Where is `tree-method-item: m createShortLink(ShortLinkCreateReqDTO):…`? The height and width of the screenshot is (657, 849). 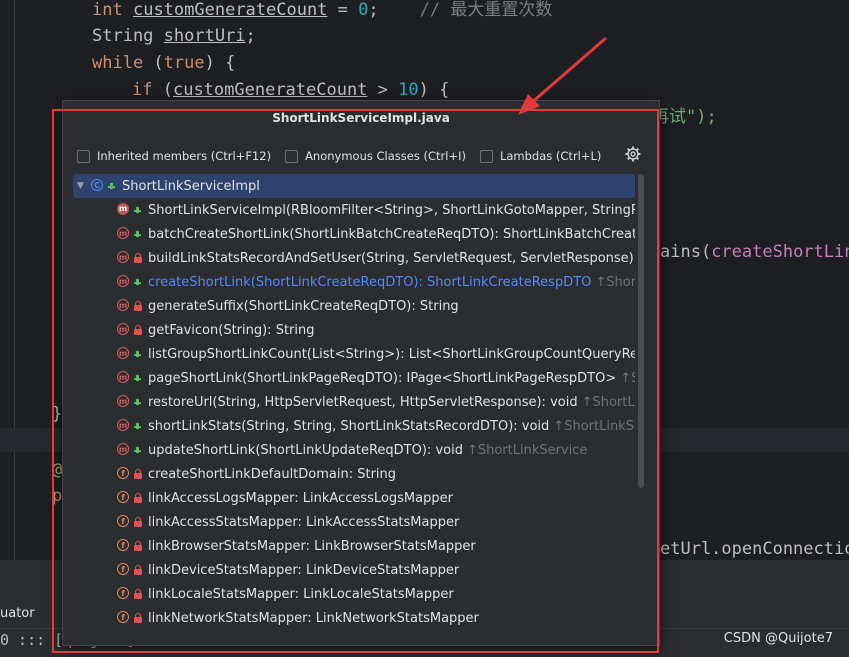 tree-method-item: m createShortLink(ShortLinkCreateReqDTO):… is located at coordinates (354, 282).